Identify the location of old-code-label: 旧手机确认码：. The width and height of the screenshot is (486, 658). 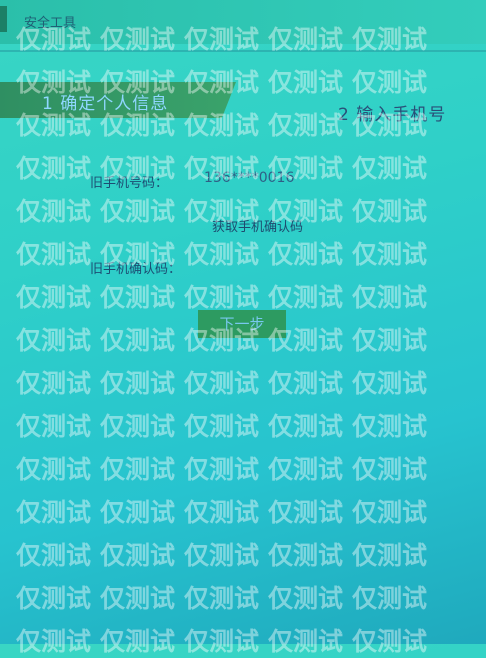
(136, 269).